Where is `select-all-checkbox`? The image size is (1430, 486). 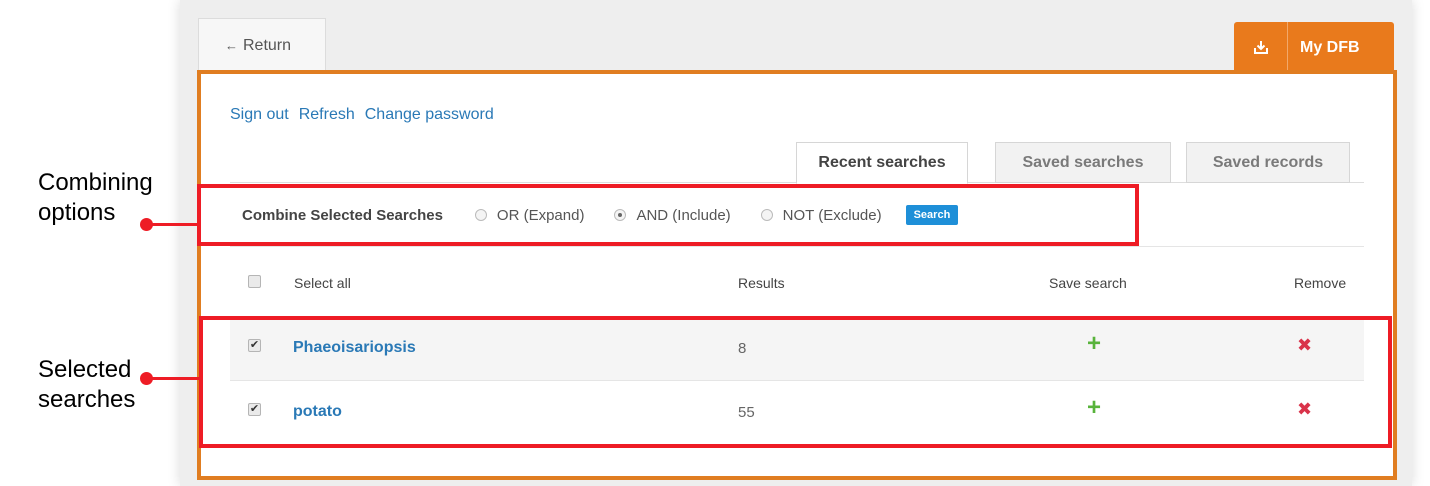 select-all-checkbox is located at coordinates (254, 281).